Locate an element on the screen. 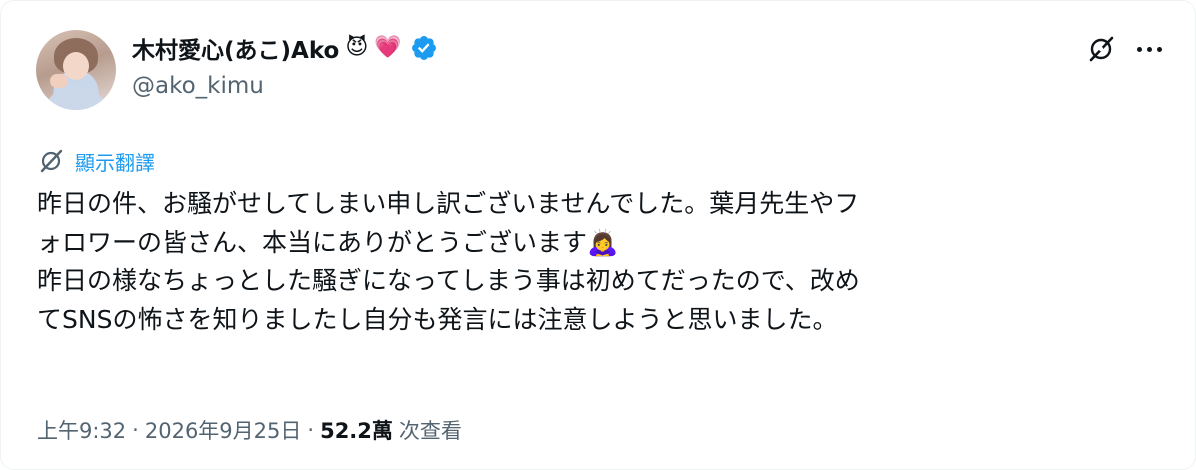 The width and height of the screenshot is (1196, 470). grok-button is located at coordinates (1101, 49).